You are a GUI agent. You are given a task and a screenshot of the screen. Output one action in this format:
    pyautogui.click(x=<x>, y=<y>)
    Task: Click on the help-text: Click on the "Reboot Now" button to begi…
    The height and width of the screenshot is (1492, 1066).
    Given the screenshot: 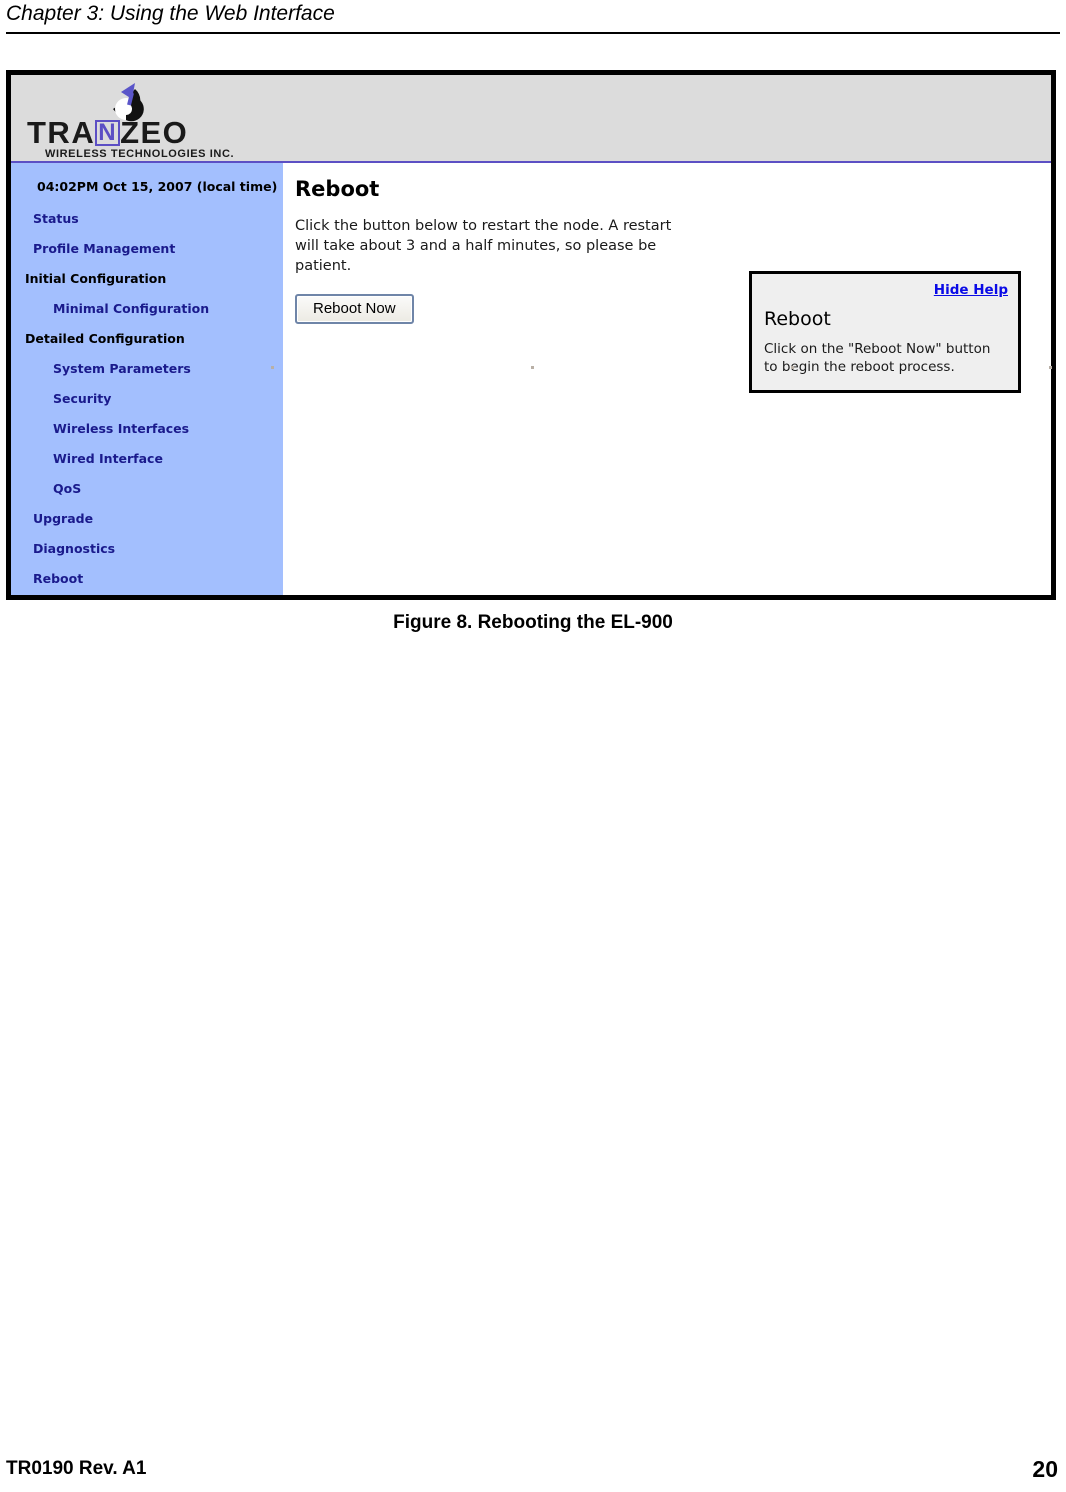 What is the action you would take?
    pyautogui.click(x=877, y=358)
    